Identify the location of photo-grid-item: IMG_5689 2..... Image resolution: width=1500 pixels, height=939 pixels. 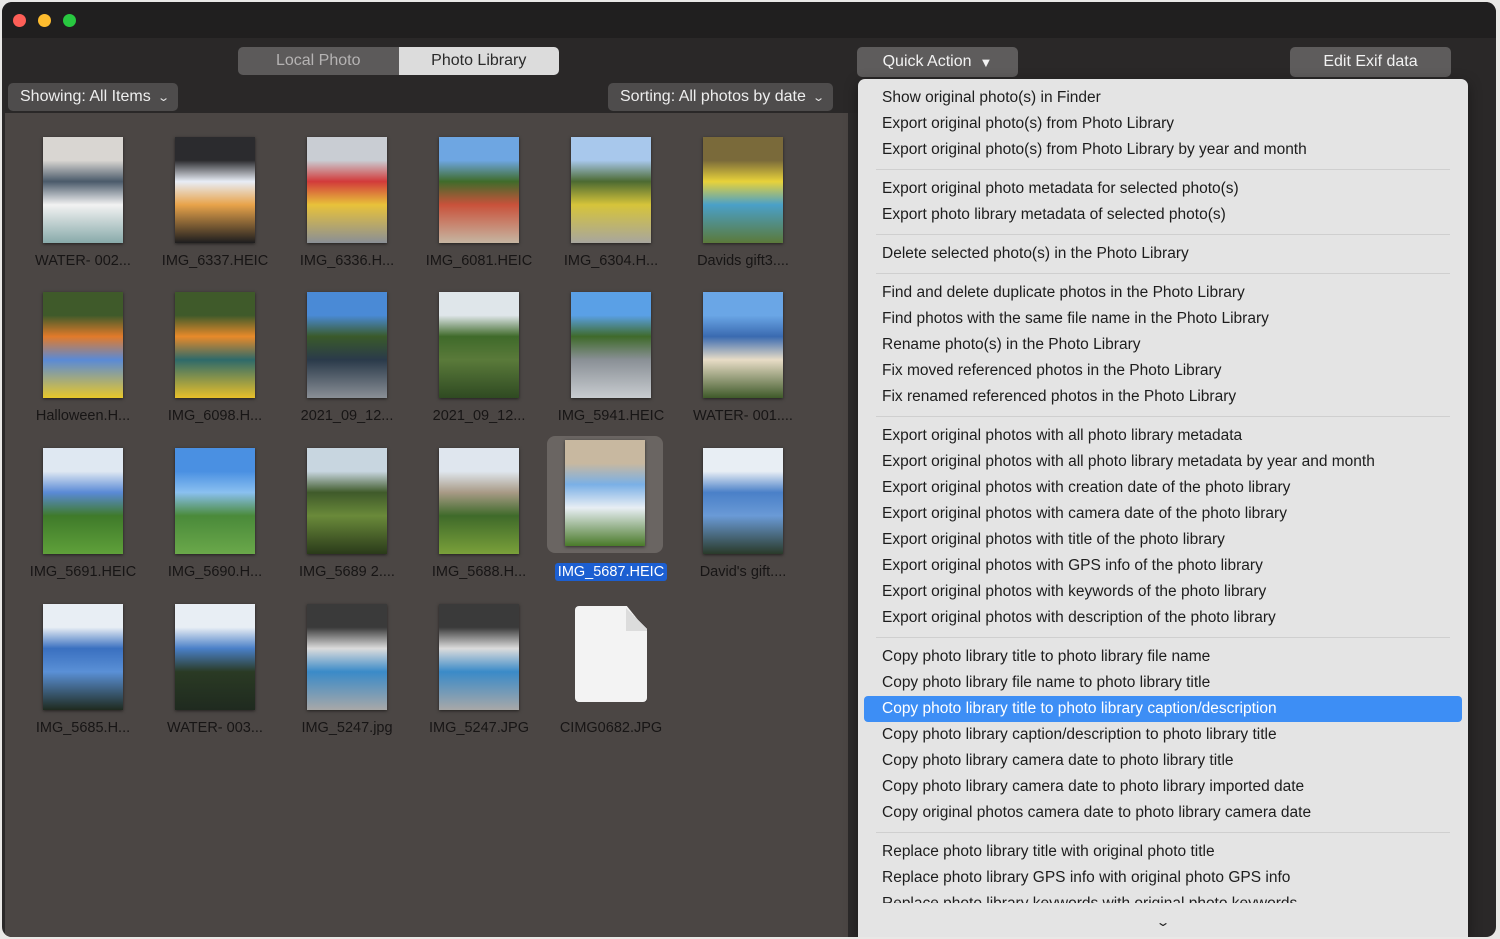
(347, 511).